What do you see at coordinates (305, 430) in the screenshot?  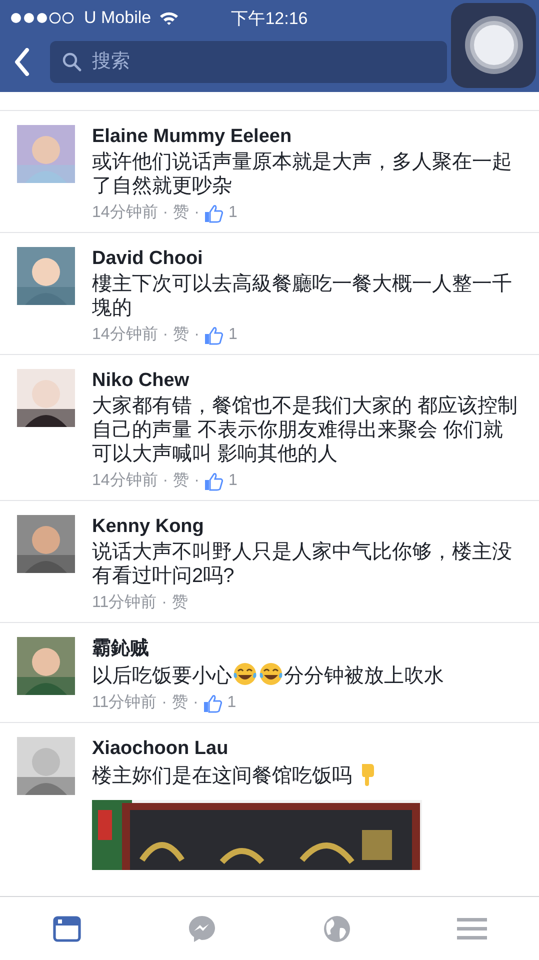 I see `comment-text: 大家都有错，餐馆也不是我们大家的 都应该控制自己的声量 不表示你朋友难得出来聚会 你们就可以大声喊叫 影响其他的人` at bounding box center [305, 430].